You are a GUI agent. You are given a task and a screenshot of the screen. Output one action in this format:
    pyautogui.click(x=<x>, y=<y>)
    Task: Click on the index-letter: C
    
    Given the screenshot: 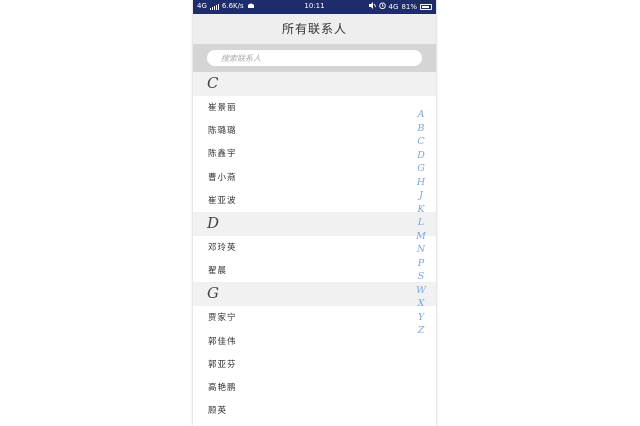 What is the action you would take?
    pyautogui.click(x=420, y=142)
    